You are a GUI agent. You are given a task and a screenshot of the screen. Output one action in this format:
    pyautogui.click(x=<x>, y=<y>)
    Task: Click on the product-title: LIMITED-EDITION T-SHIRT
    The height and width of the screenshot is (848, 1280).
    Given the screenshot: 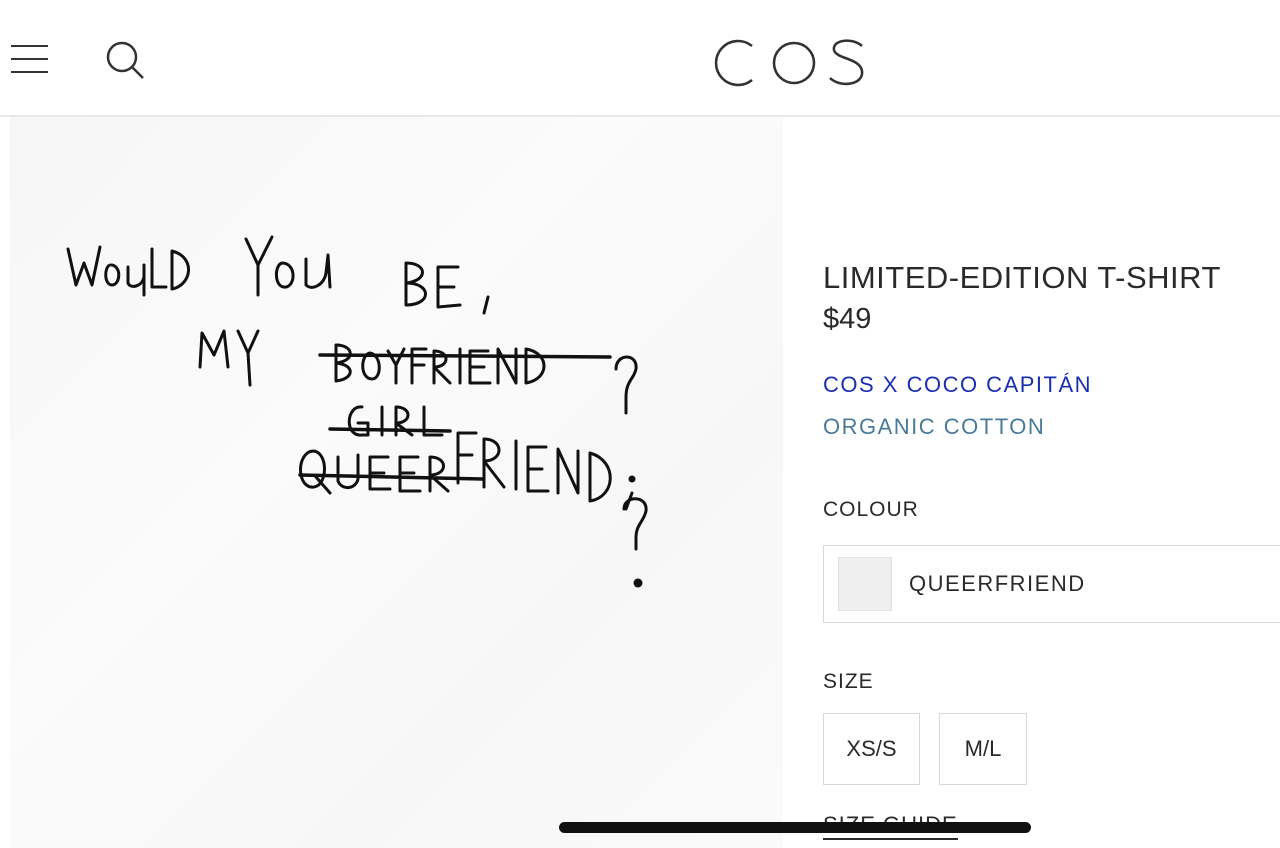 What is the action you would take?
    pyautogui.click(x=1022, y=277)
    